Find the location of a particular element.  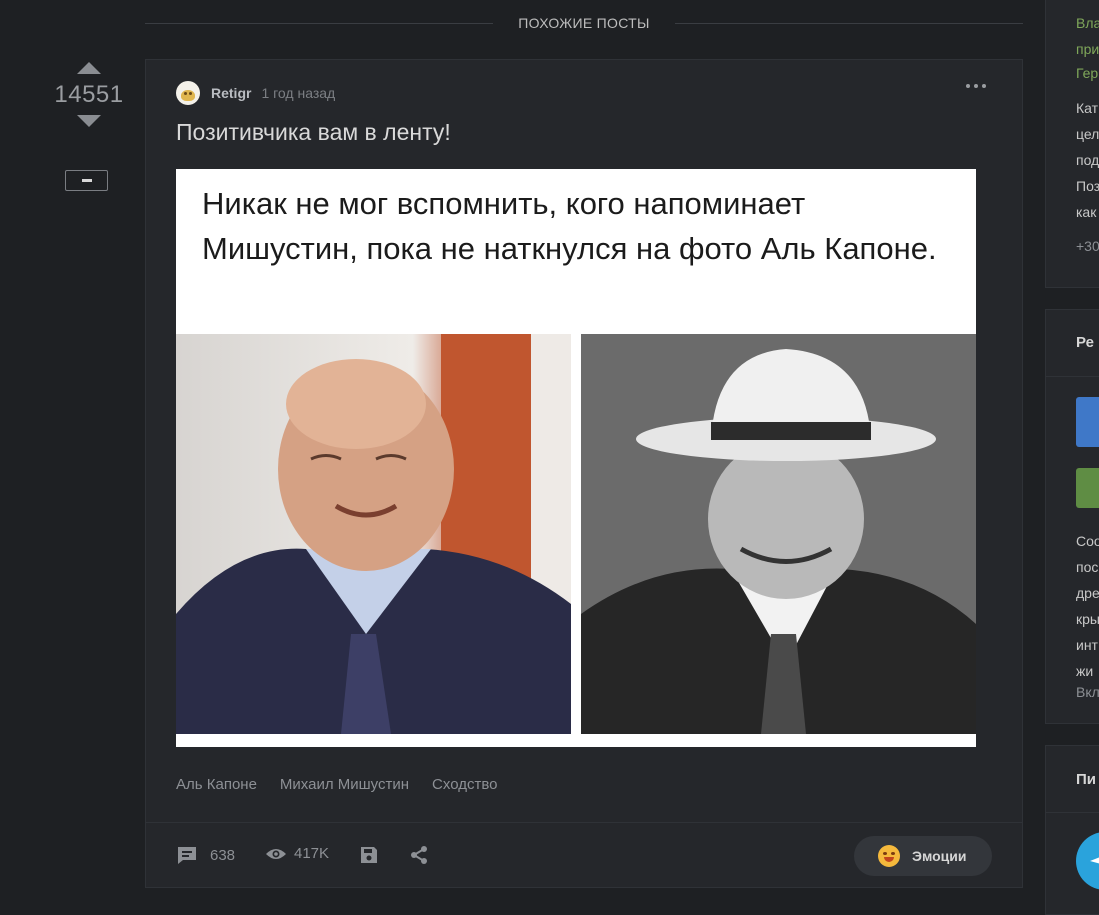

tag: Михаил Мишустин is located at coordinates (344, 784).